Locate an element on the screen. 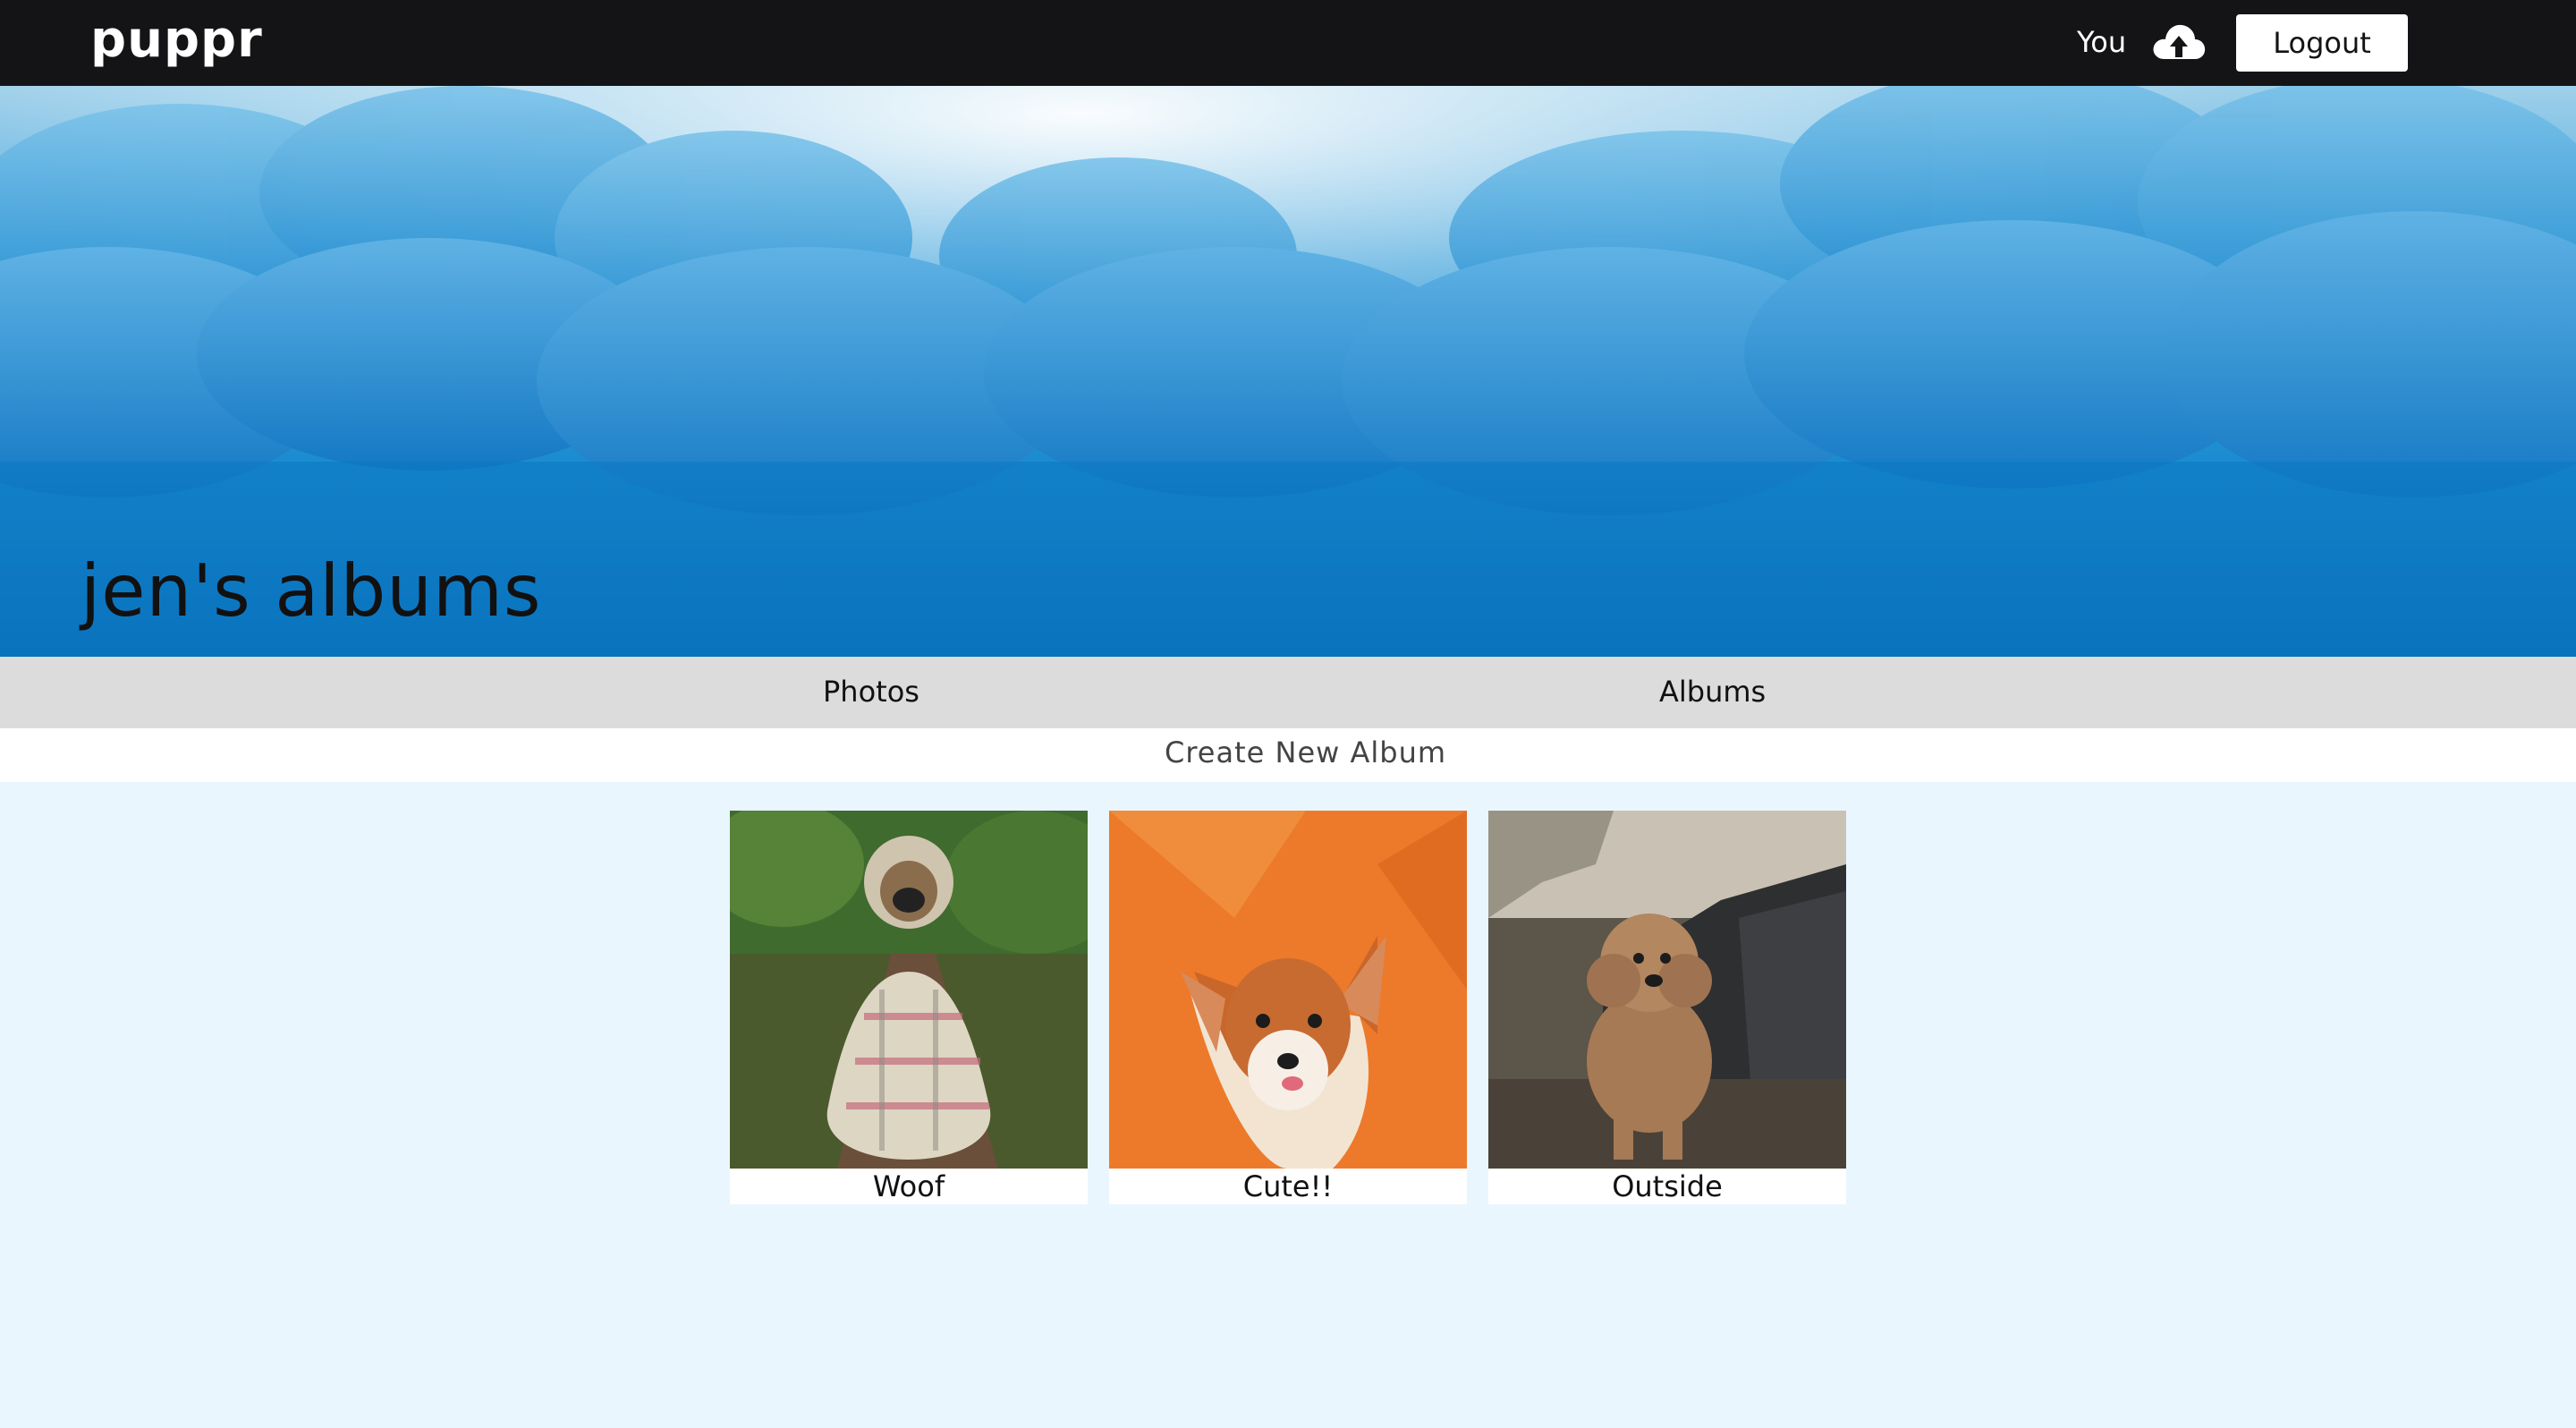  album-card: Woof is located at coordinates (909, 1007).